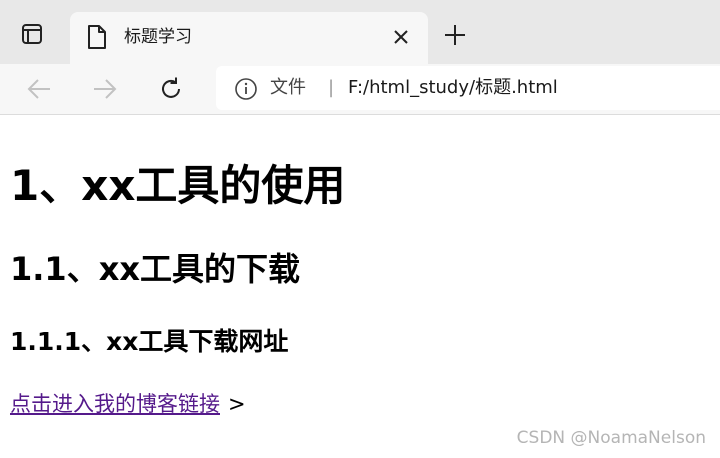 This screenshot has height=458, width=720. I want to click on heading-1: 1、xx工具的使用, so click(178, 185).